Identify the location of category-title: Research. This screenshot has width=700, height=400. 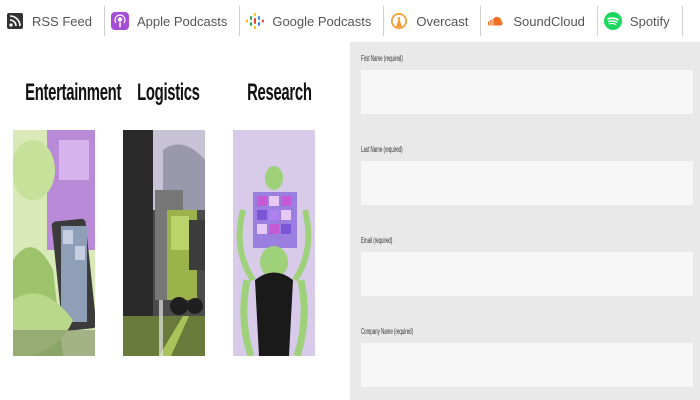
(279, 92).